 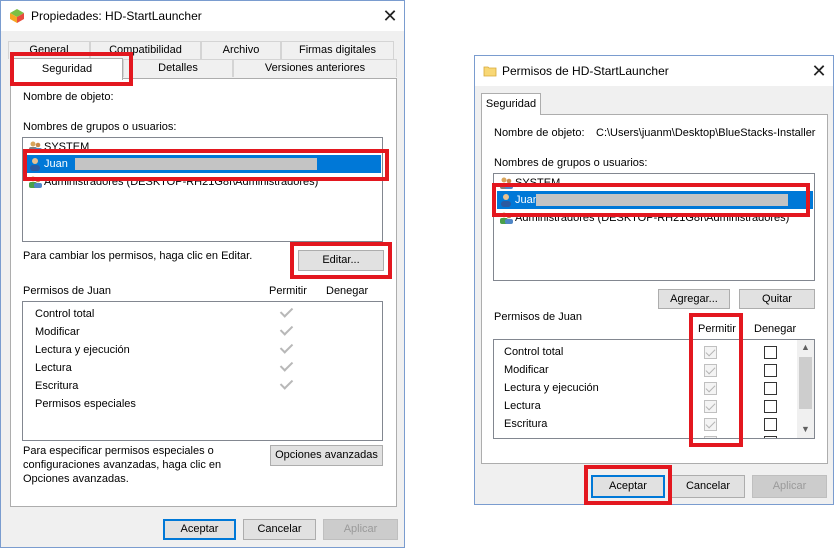 What do you see at coordinates (122, 465) in the screenshot?
I see `special-text-line2: configuraciones avanzadas, haga clic en` at bounding box center [122, 465].